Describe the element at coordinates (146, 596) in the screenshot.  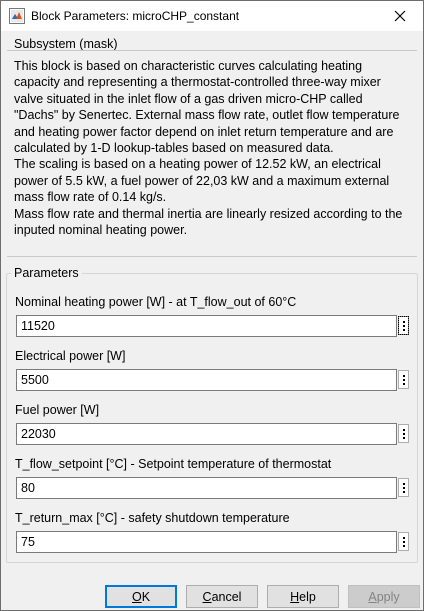
I see `ok-button-label: K` at that location.